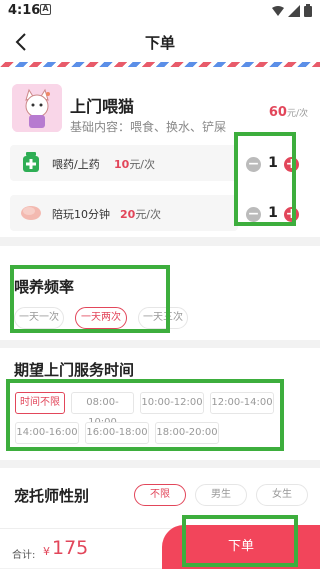 Image resolution: width=320 pixels, height=569 pixels. What do you see at coordinates (37, 108) in the screenshot?
I see `cat-illustration` at bounding box center [37, 108].